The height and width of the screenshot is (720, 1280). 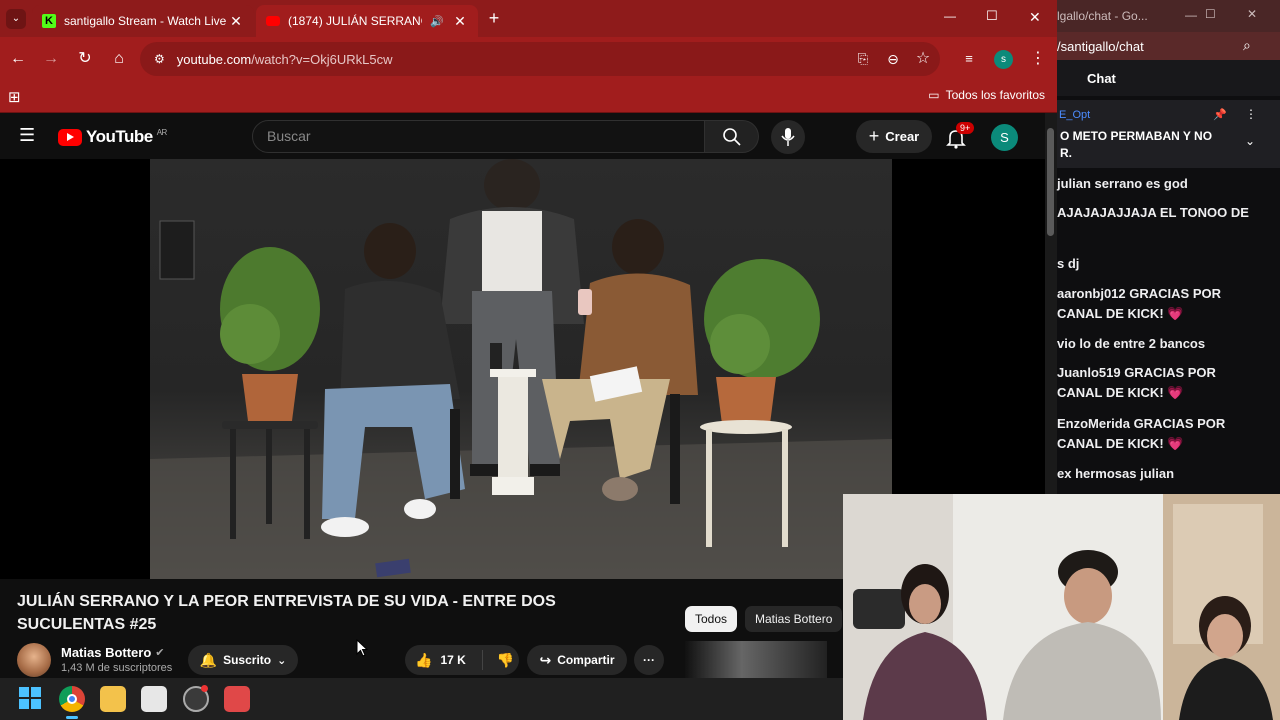 What do you see at coordinates (367, 21) in the screenshot?
I see `tab-youtube: (1874) JULIÁN SERRANO Y L 🔊 ✕` at bounding box center [367, 21].